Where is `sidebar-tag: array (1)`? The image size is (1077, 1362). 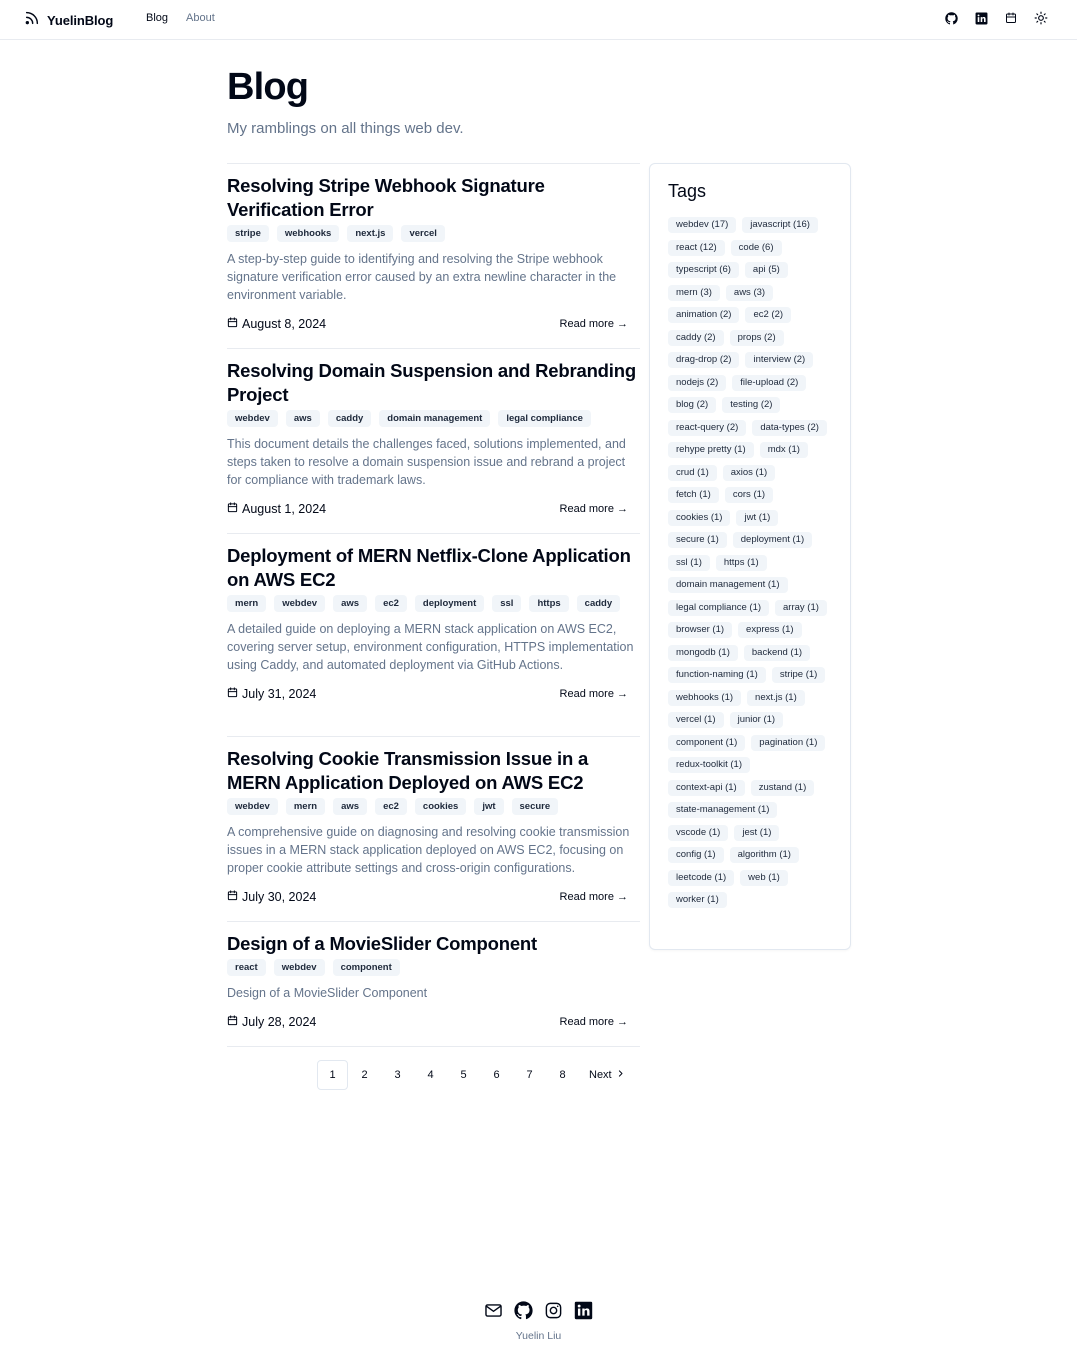 sidebar-tag: array (1) is located at coordinates (801, 607).